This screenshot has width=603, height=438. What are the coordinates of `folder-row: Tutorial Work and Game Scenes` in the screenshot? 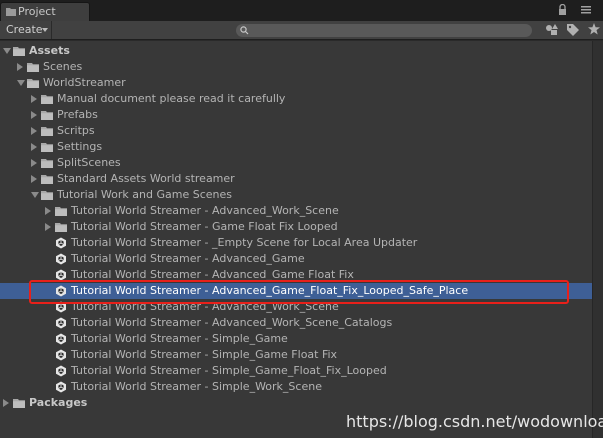 It's located at (296, 195).